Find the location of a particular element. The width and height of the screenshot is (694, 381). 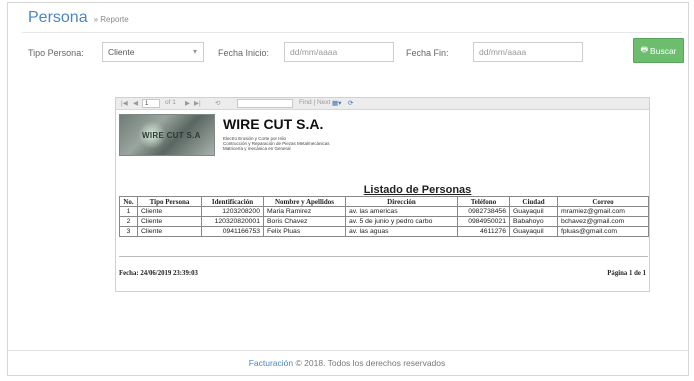

col-correo: Correo is located at coordinates (603, 201).